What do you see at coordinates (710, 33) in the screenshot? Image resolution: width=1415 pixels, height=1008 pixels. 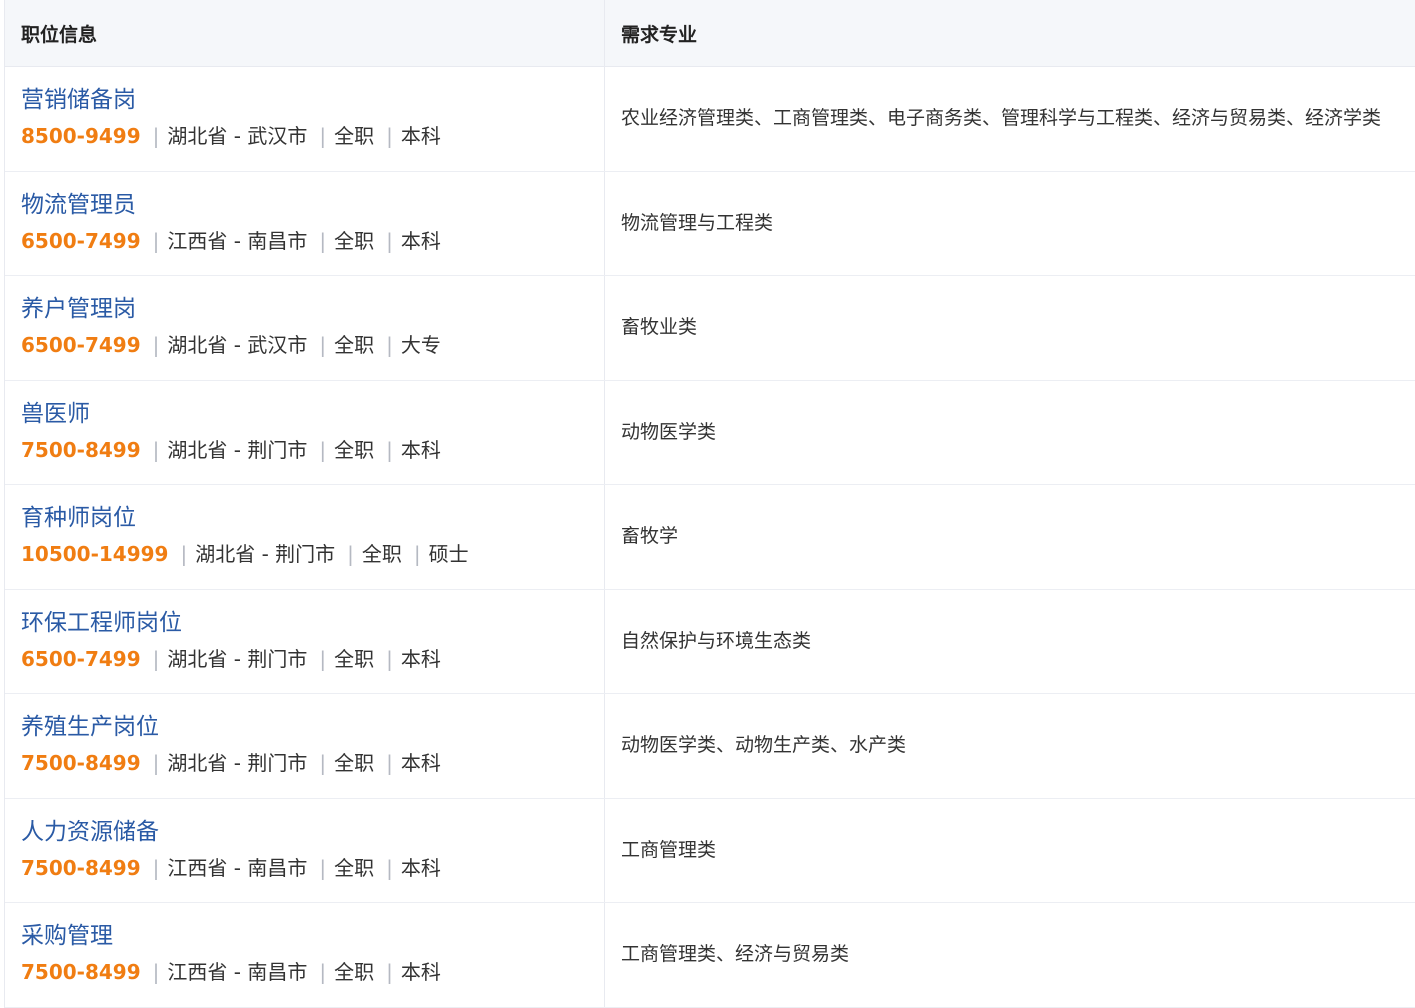 I see `table-header: 职位信息 需求专业` at bounding box center [710, 33].